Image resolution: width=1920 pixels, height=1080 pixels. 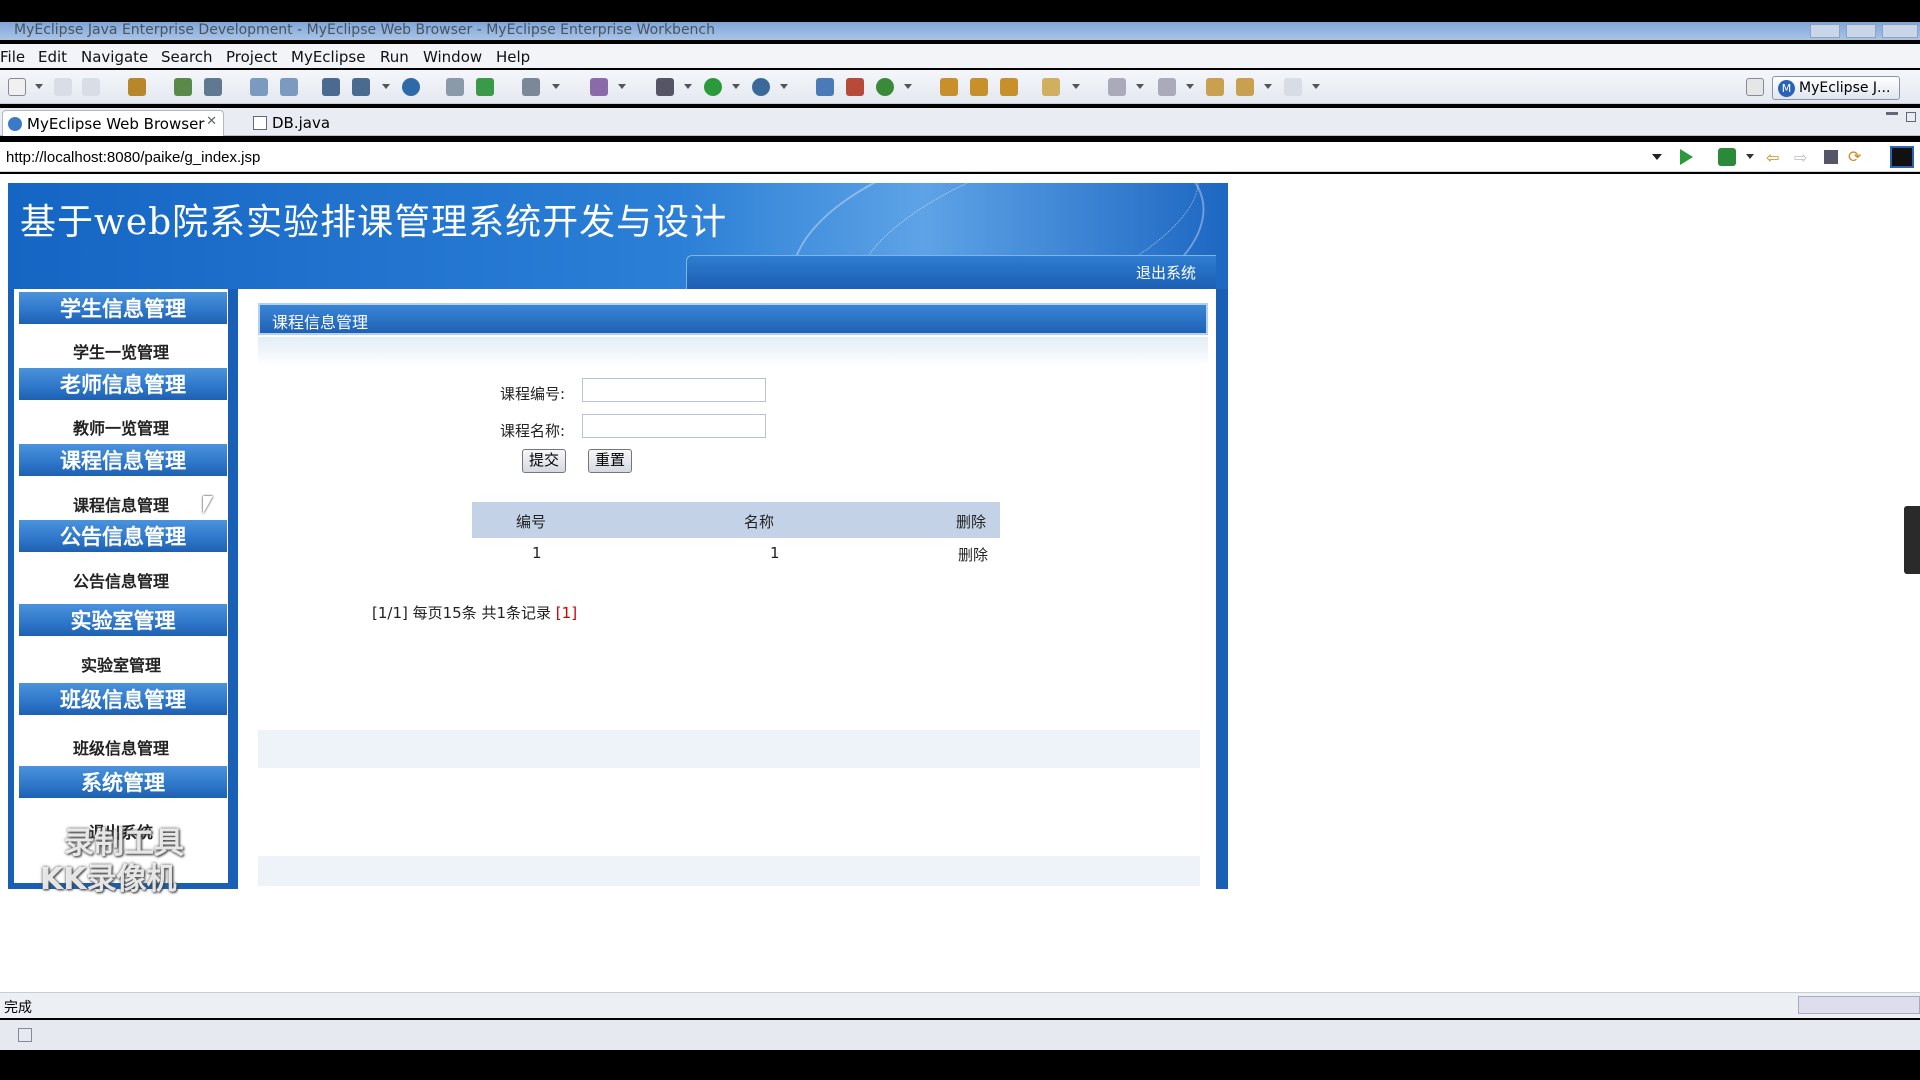 What do you see at coordinates (949, 87) in the screenshot?
I see `open-type-icon` at bounding box center [949, 87].